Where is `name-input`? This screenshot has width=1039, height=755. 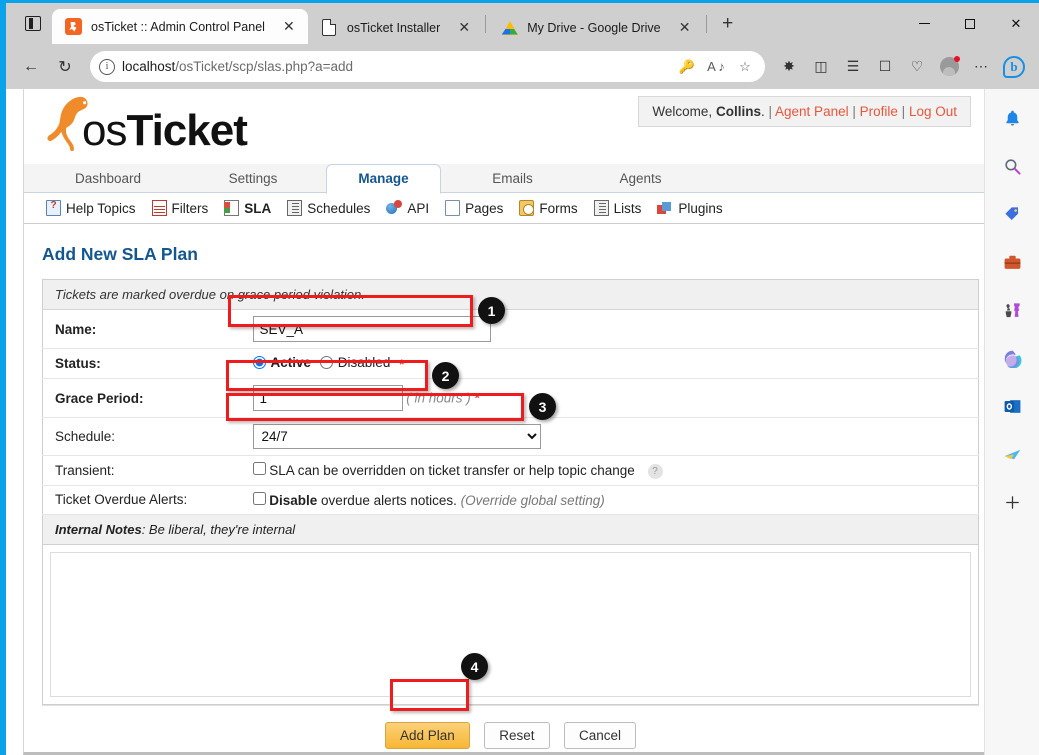 name-input is located at coordinates (371, 329).